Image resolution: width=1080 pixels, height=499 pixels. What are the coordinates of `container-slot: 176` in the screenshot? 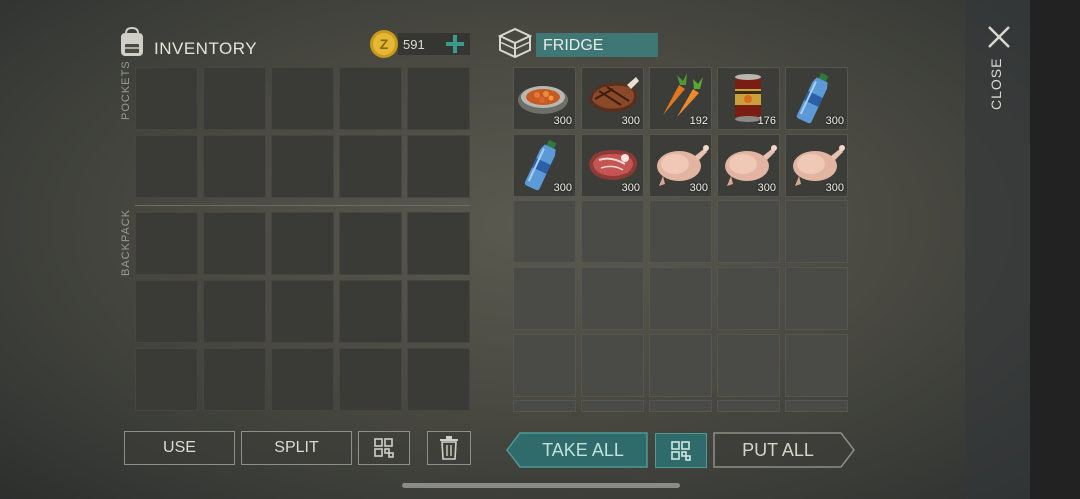 It's located at (748, 98).